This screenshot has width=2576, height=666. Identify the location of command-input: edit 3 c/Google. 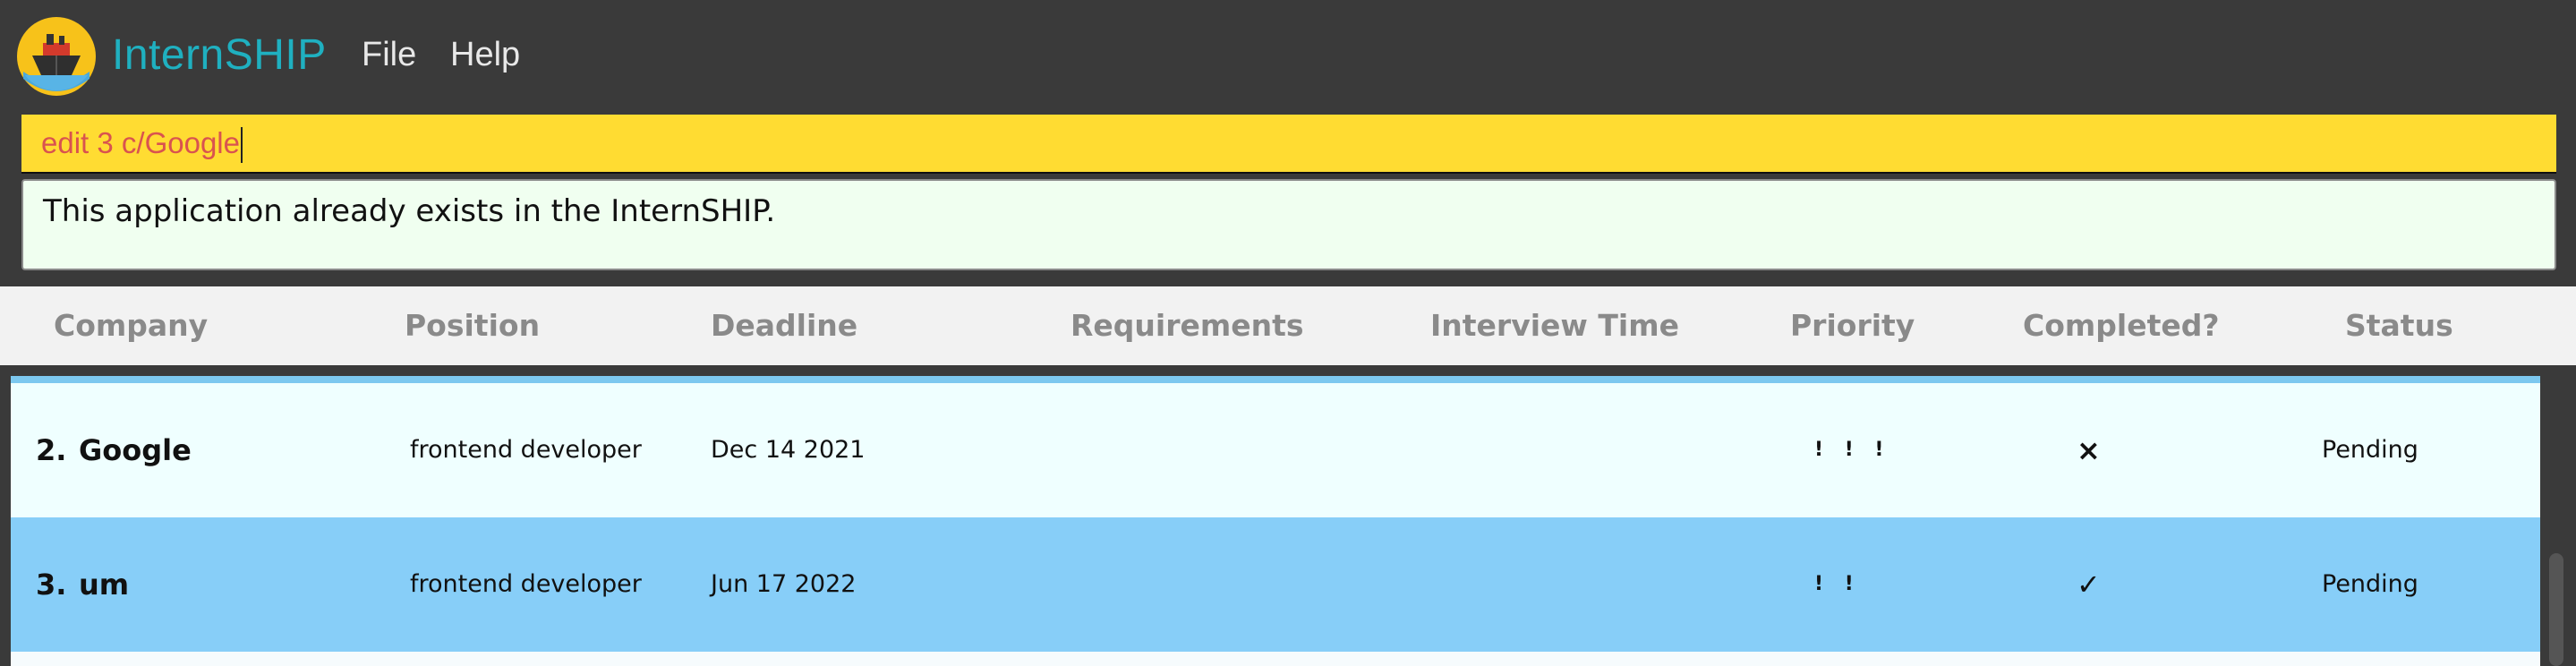
(1289, 143).